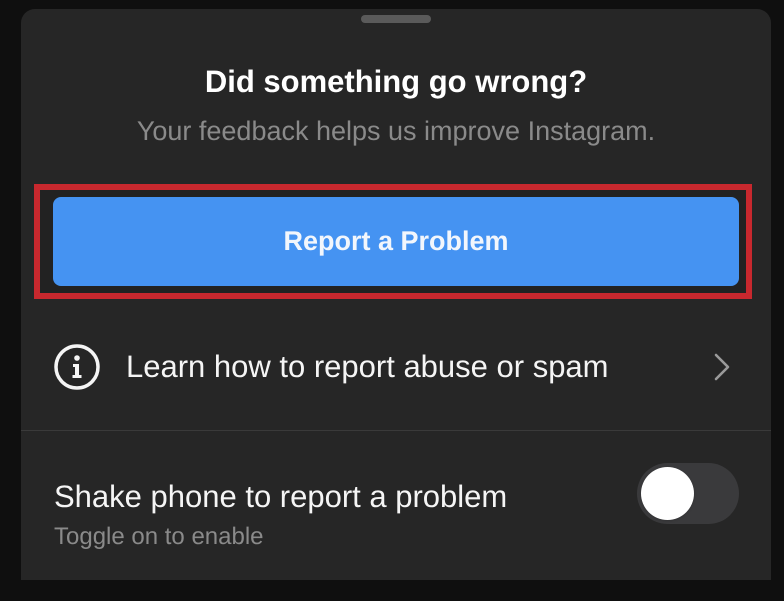 The height and width of the screenshot is (601, 784). Describe the element at coordinates (396, 82) in the screenshot. I see `sheet-title: Did something go wrong?` at that location.